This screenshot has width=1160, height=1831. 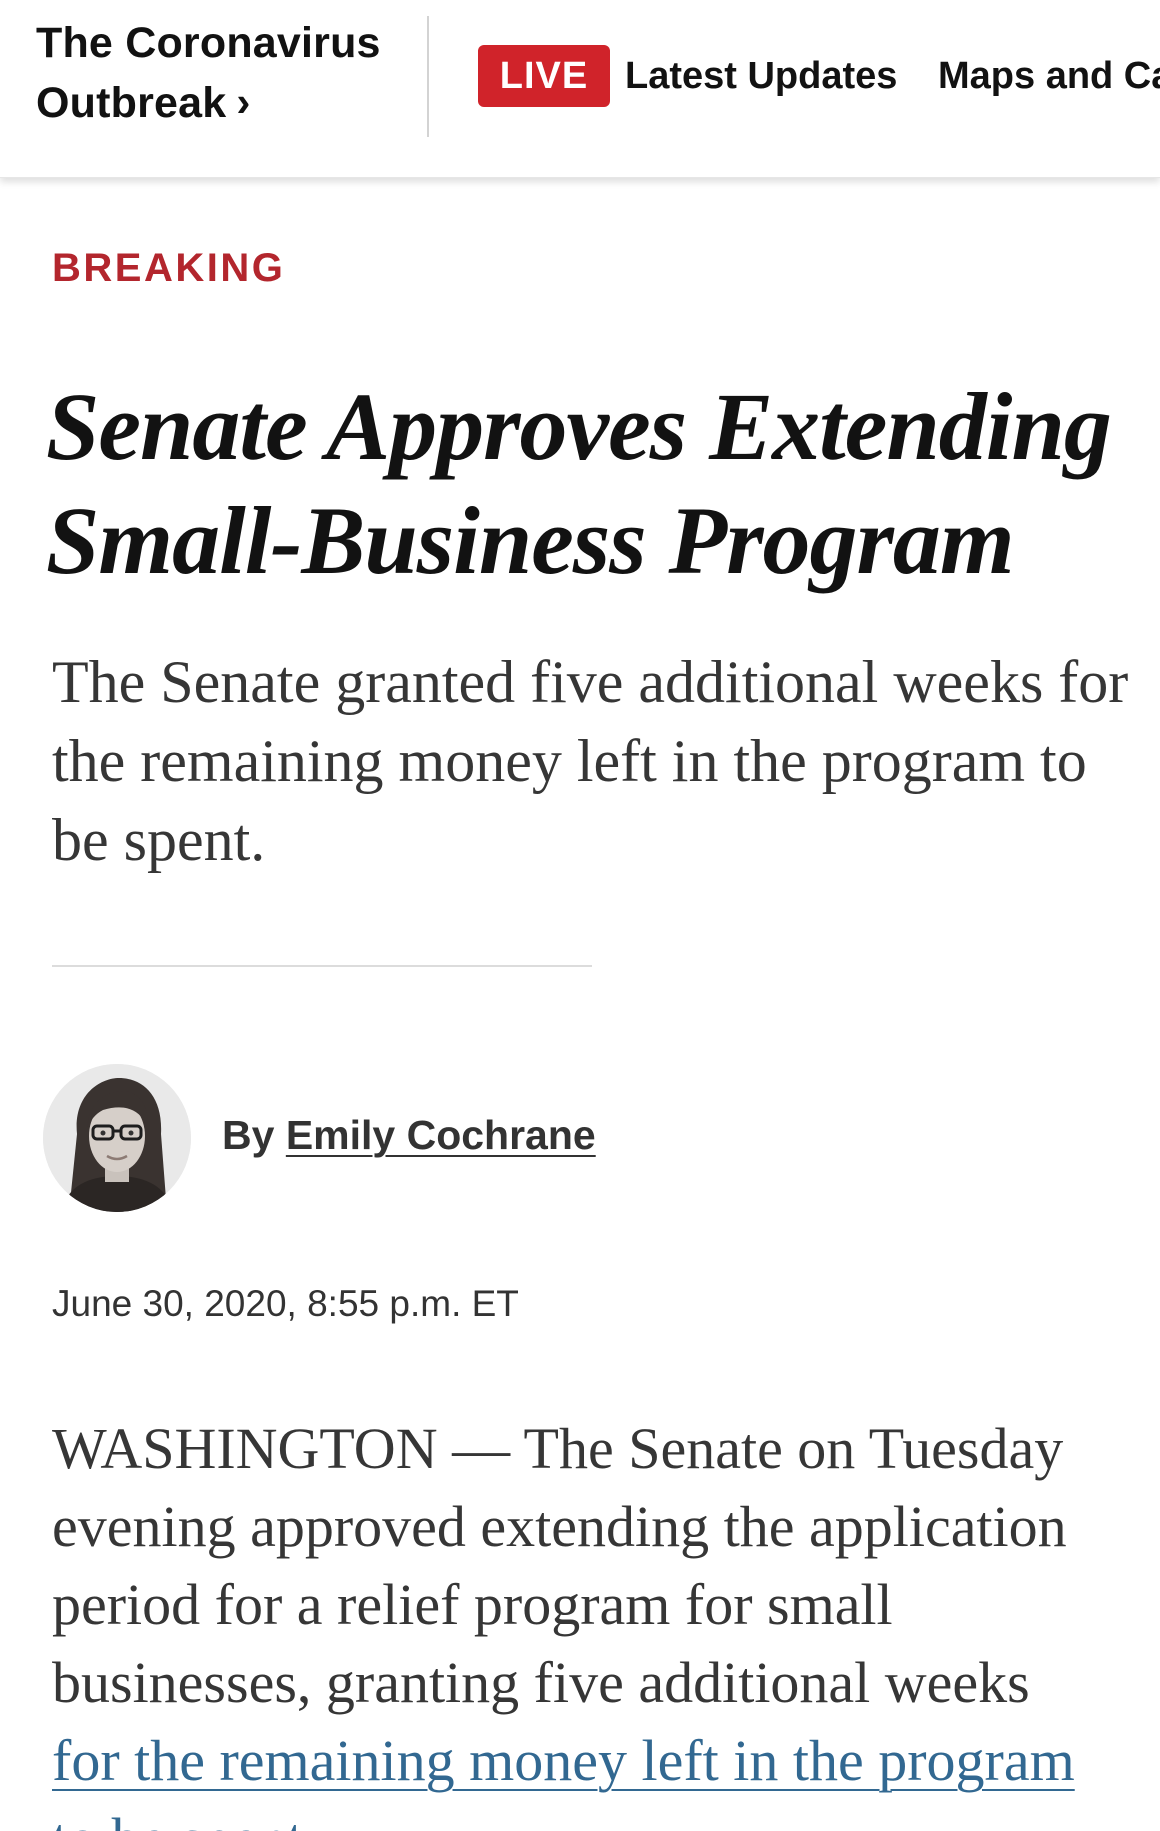 What do you see at coordinates (579, 426) in the screenshot?
I see `headline-line: Senate Approves Extending` at bounding box center [579, 426].